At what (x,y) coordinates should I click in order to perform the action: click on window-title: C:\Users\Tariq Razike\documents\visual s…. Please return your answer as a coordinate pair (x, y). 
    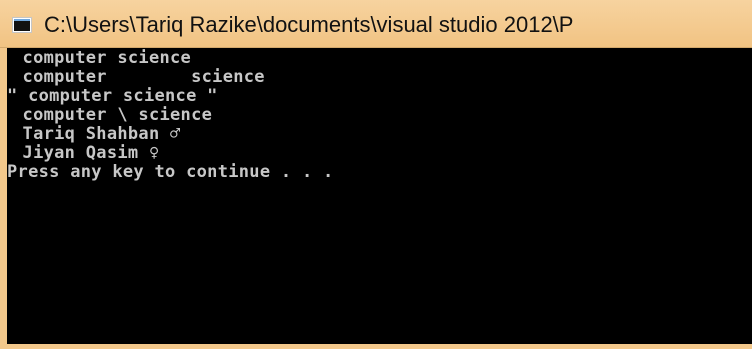
    Looking at the image, I should click on (309, 24).